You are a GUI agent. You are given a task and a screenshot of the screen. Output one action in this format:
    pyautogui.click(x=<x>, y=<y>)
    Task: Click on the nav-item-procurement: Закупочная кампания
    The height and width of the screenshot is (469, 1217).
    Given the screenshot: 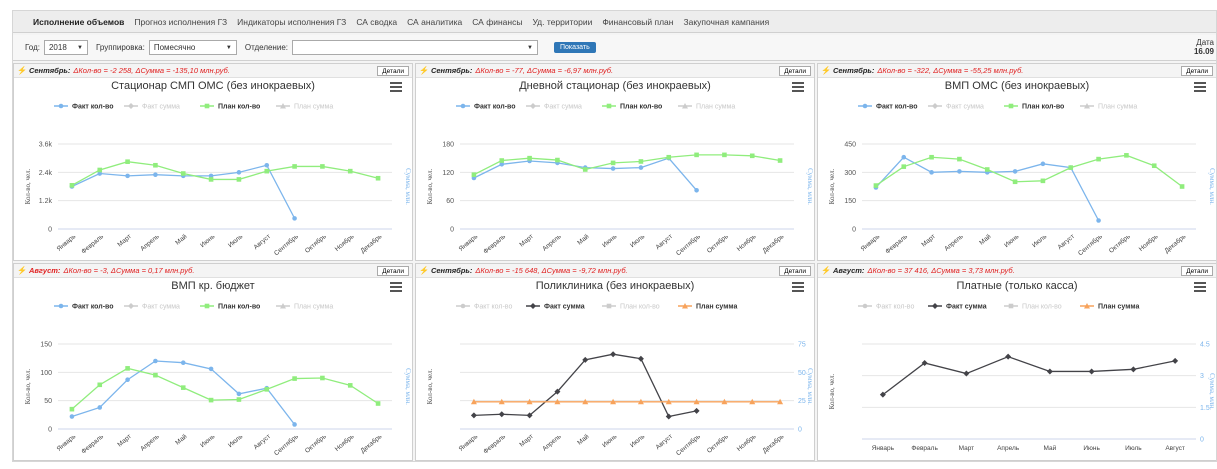 What is the action you would take?
    pyautogui.click(x=726, y=22)
    